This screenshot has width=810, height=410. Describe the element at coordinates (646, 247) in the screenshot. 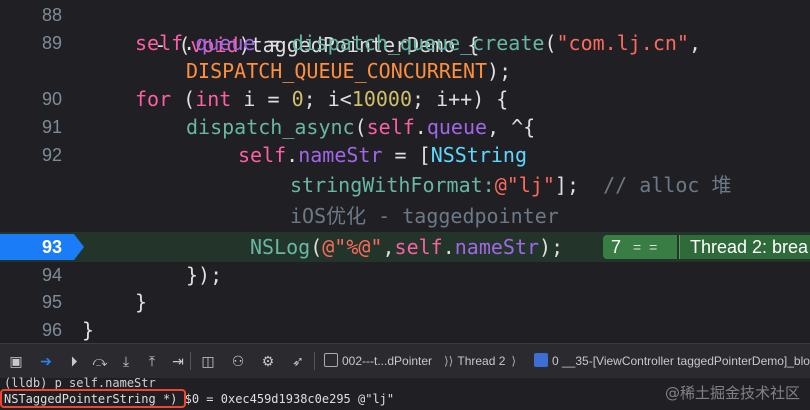

I see `equals-icon: = =` at that location.